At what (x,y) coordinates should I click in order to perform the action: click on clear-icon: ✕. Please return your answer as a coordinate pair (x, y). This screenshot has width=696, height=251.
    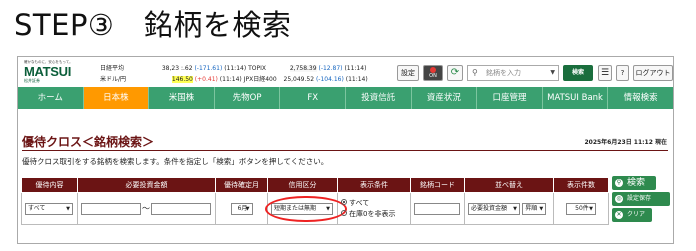
    Looking at the image, I should click on (619, 215).